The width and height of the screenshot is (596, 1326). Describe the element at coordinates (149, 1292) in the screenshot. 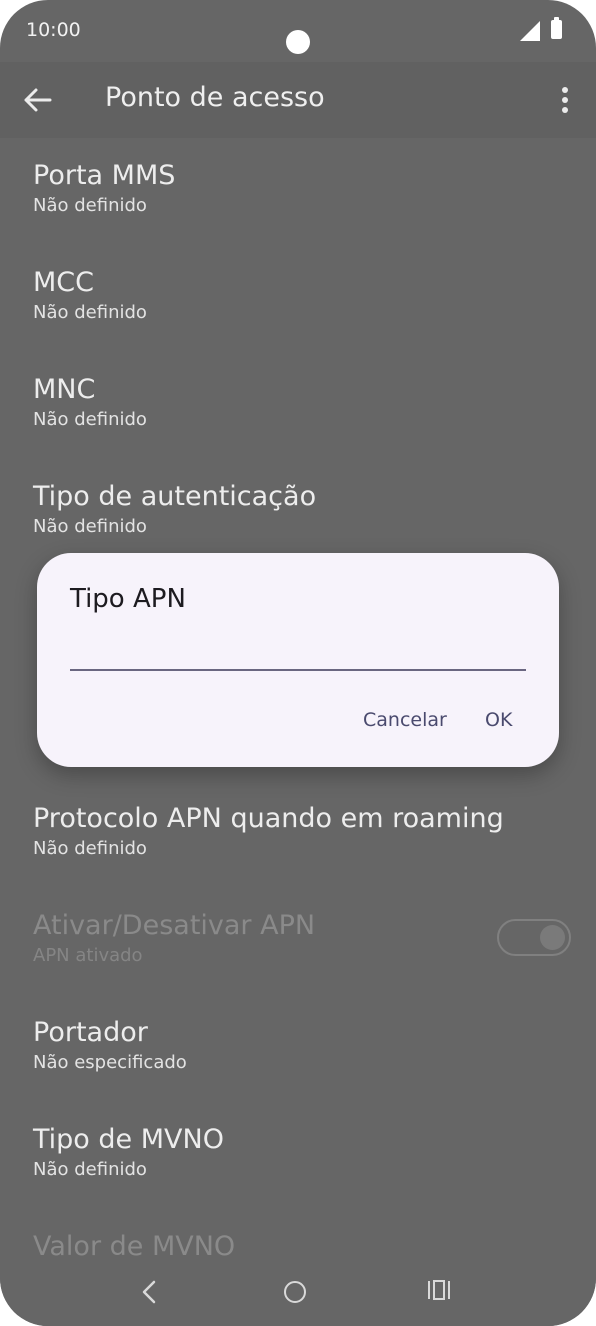

I see `nav-back-icon` at that location.